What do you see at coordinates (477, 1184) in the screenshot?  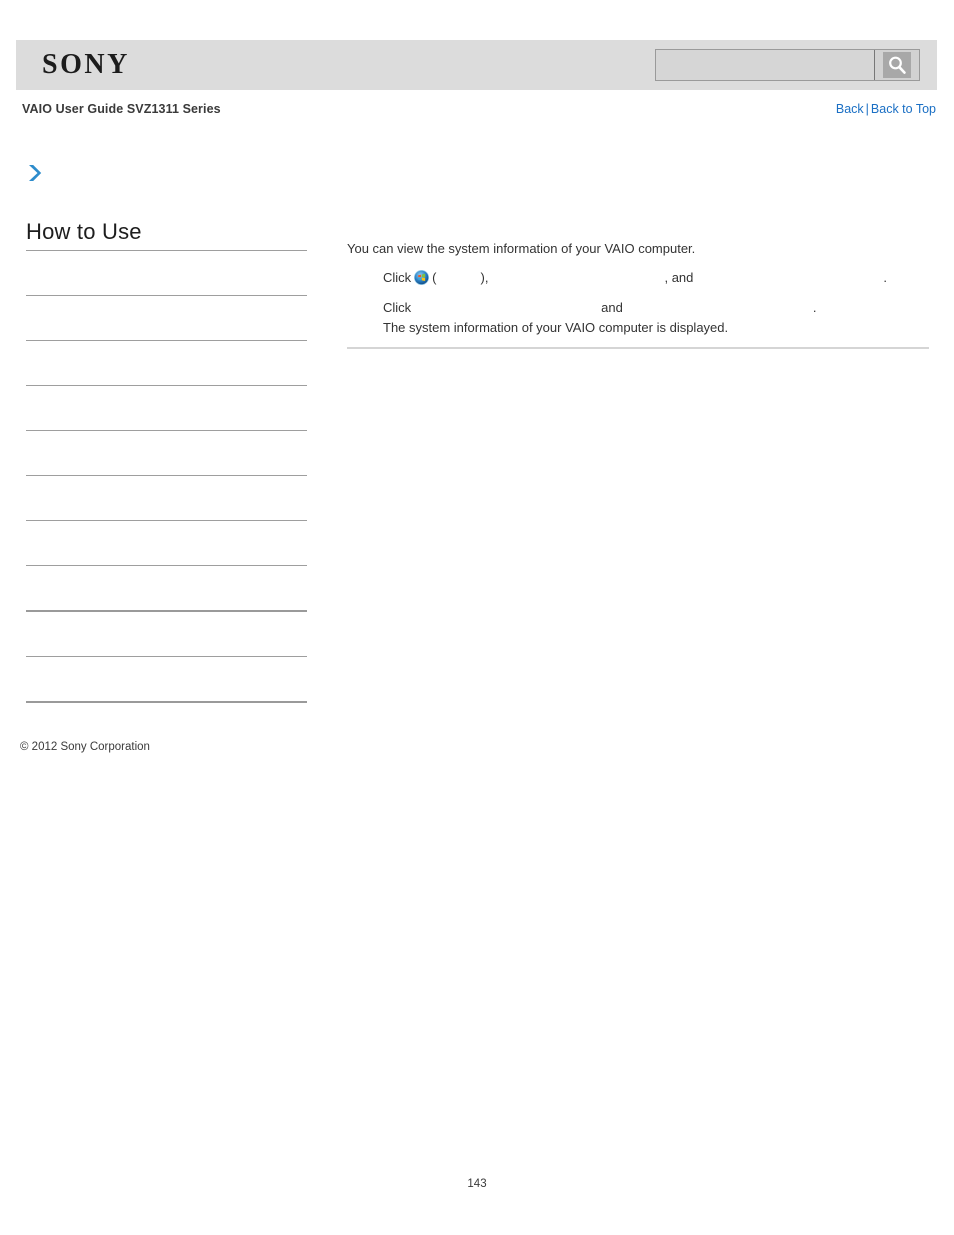 I see `page-number: 143` at bounding box center [477, 1184].